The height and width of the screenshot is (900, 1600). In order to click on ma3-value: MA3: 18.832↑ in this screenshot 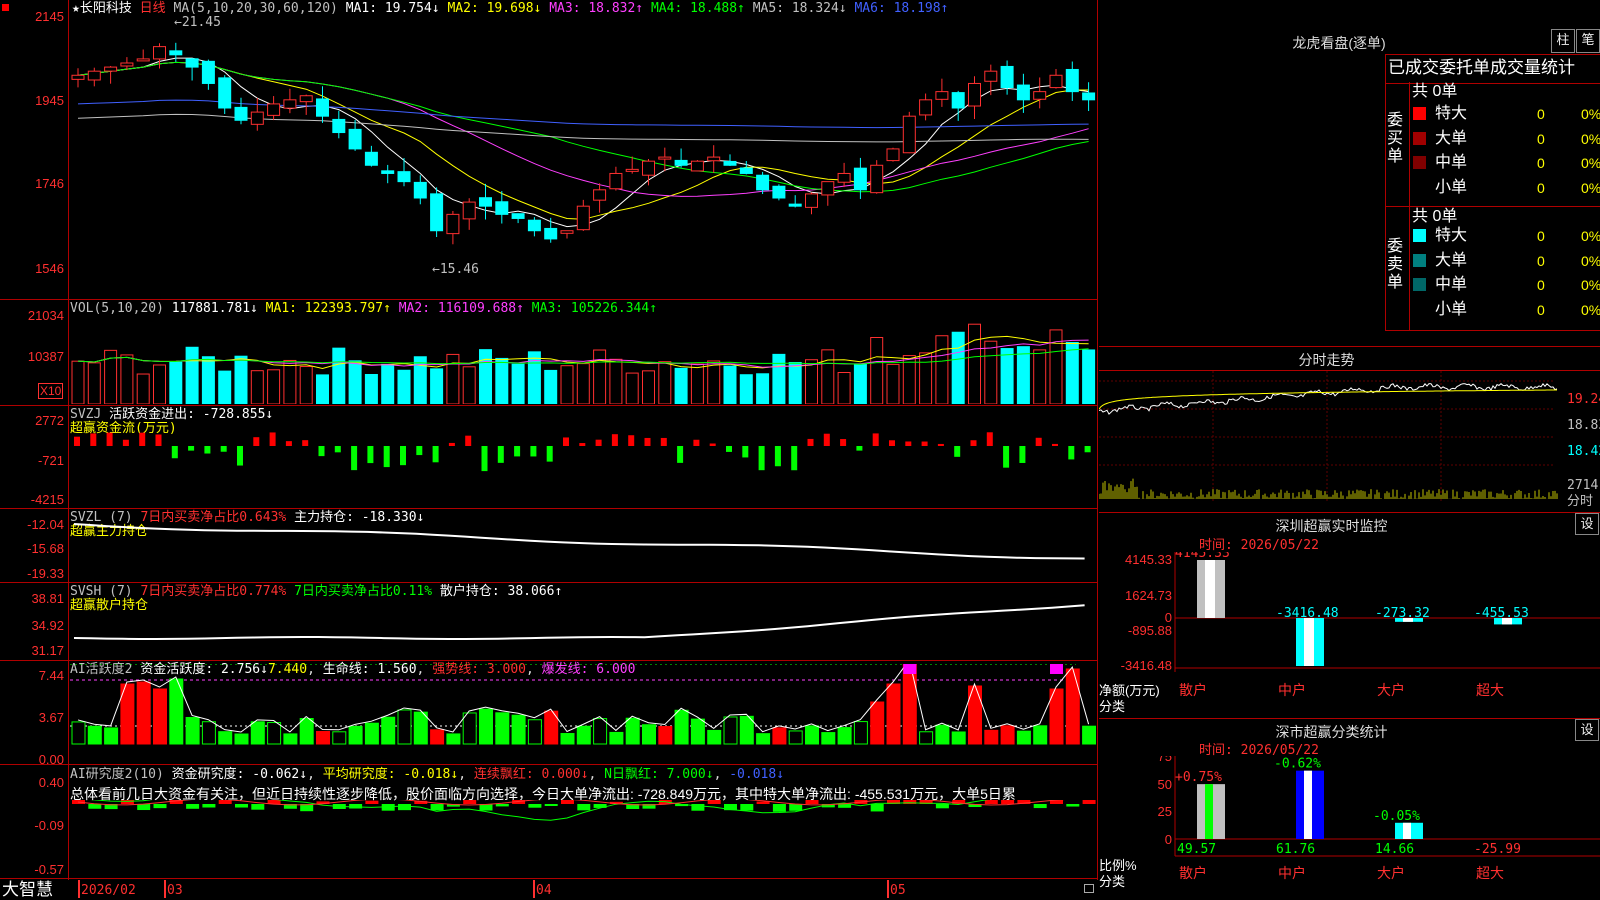, I will do `click(596, 8)`.